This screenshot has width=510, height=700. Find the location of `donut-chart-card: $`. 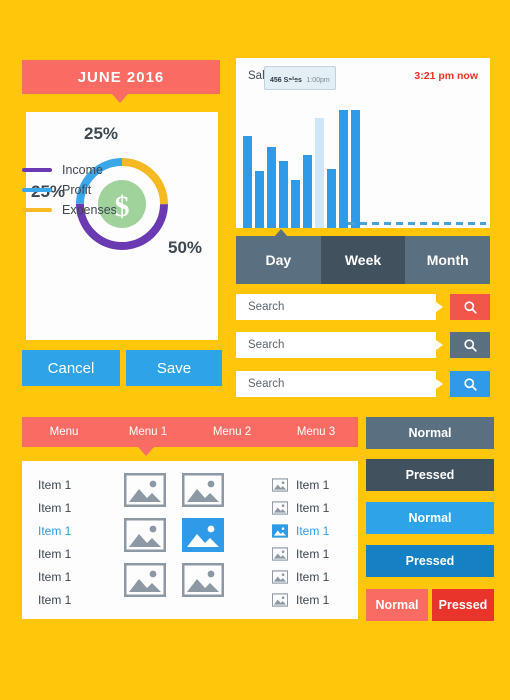

donut-chart-card: $ is located at coordinates (122, 226).